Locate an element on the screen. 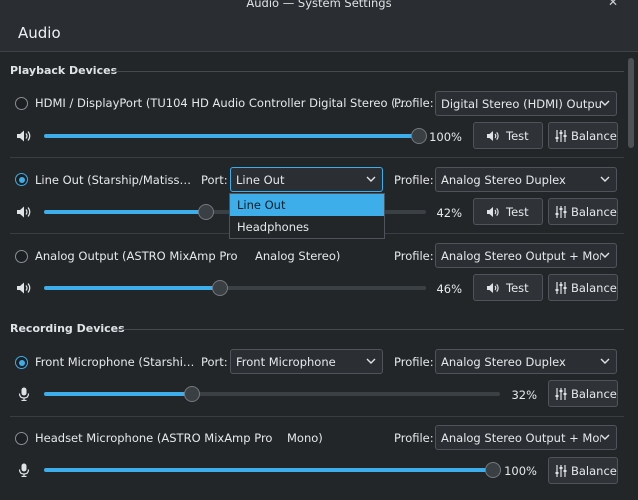 Image resolution: width=638 pixels, height=500 pixels. scrollbar-thumb is located at coordinates (631, 103).